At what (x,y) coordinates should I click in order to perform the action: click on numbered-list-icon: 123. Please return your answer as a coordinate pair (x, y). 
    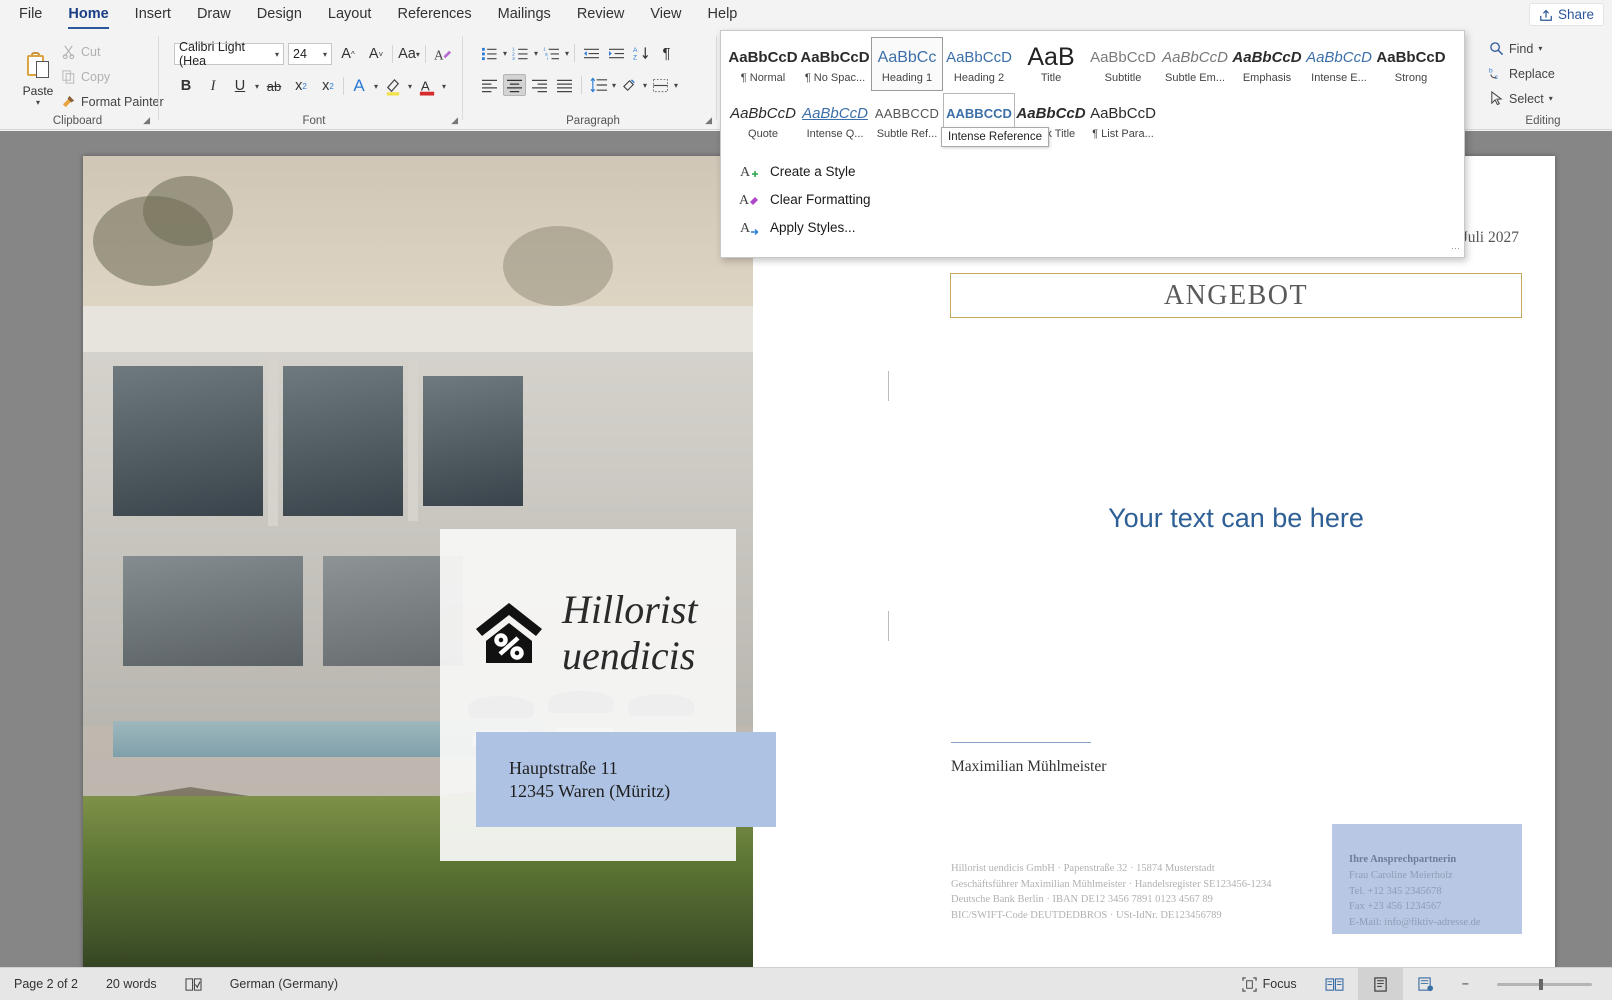
    Looking at the image, I should click on (520, 53).